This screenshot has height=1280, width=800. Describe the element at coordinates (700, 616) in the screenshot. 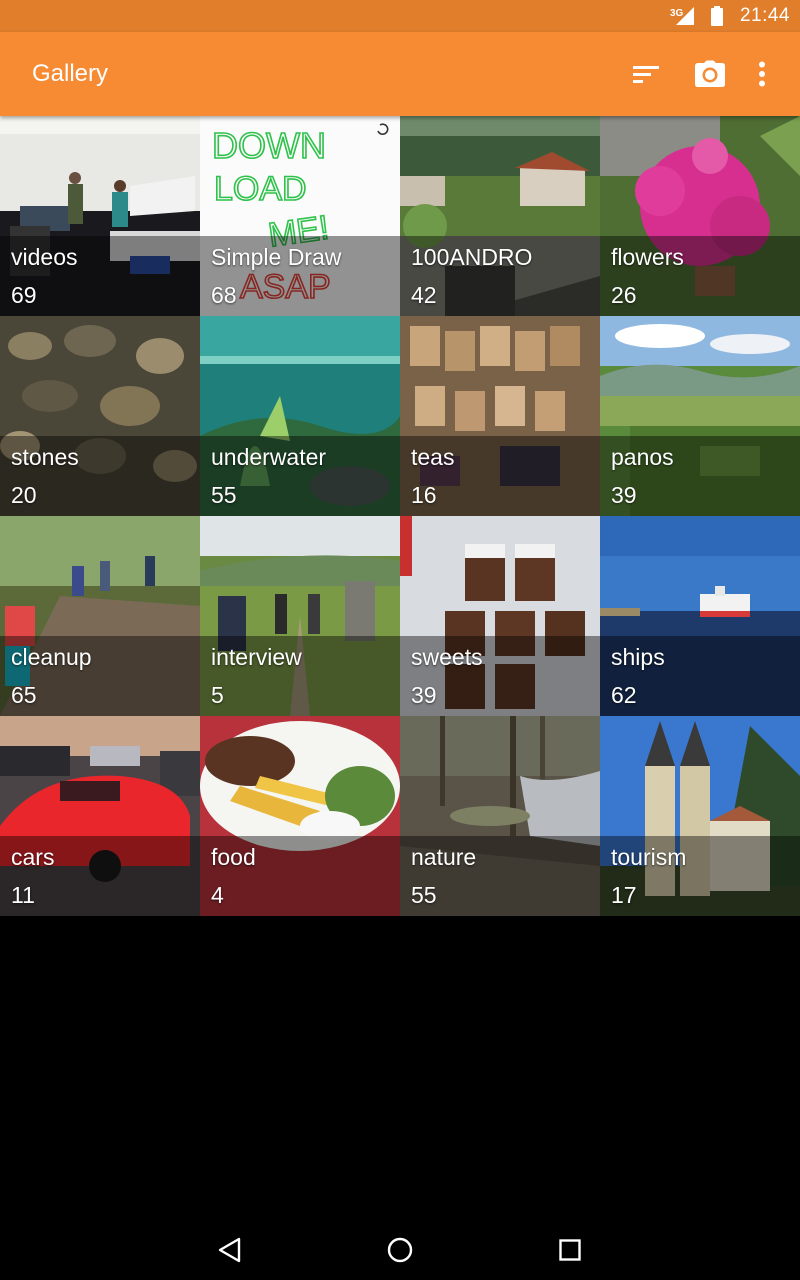

I see `folder-tile-ships: ships 62` at that location.